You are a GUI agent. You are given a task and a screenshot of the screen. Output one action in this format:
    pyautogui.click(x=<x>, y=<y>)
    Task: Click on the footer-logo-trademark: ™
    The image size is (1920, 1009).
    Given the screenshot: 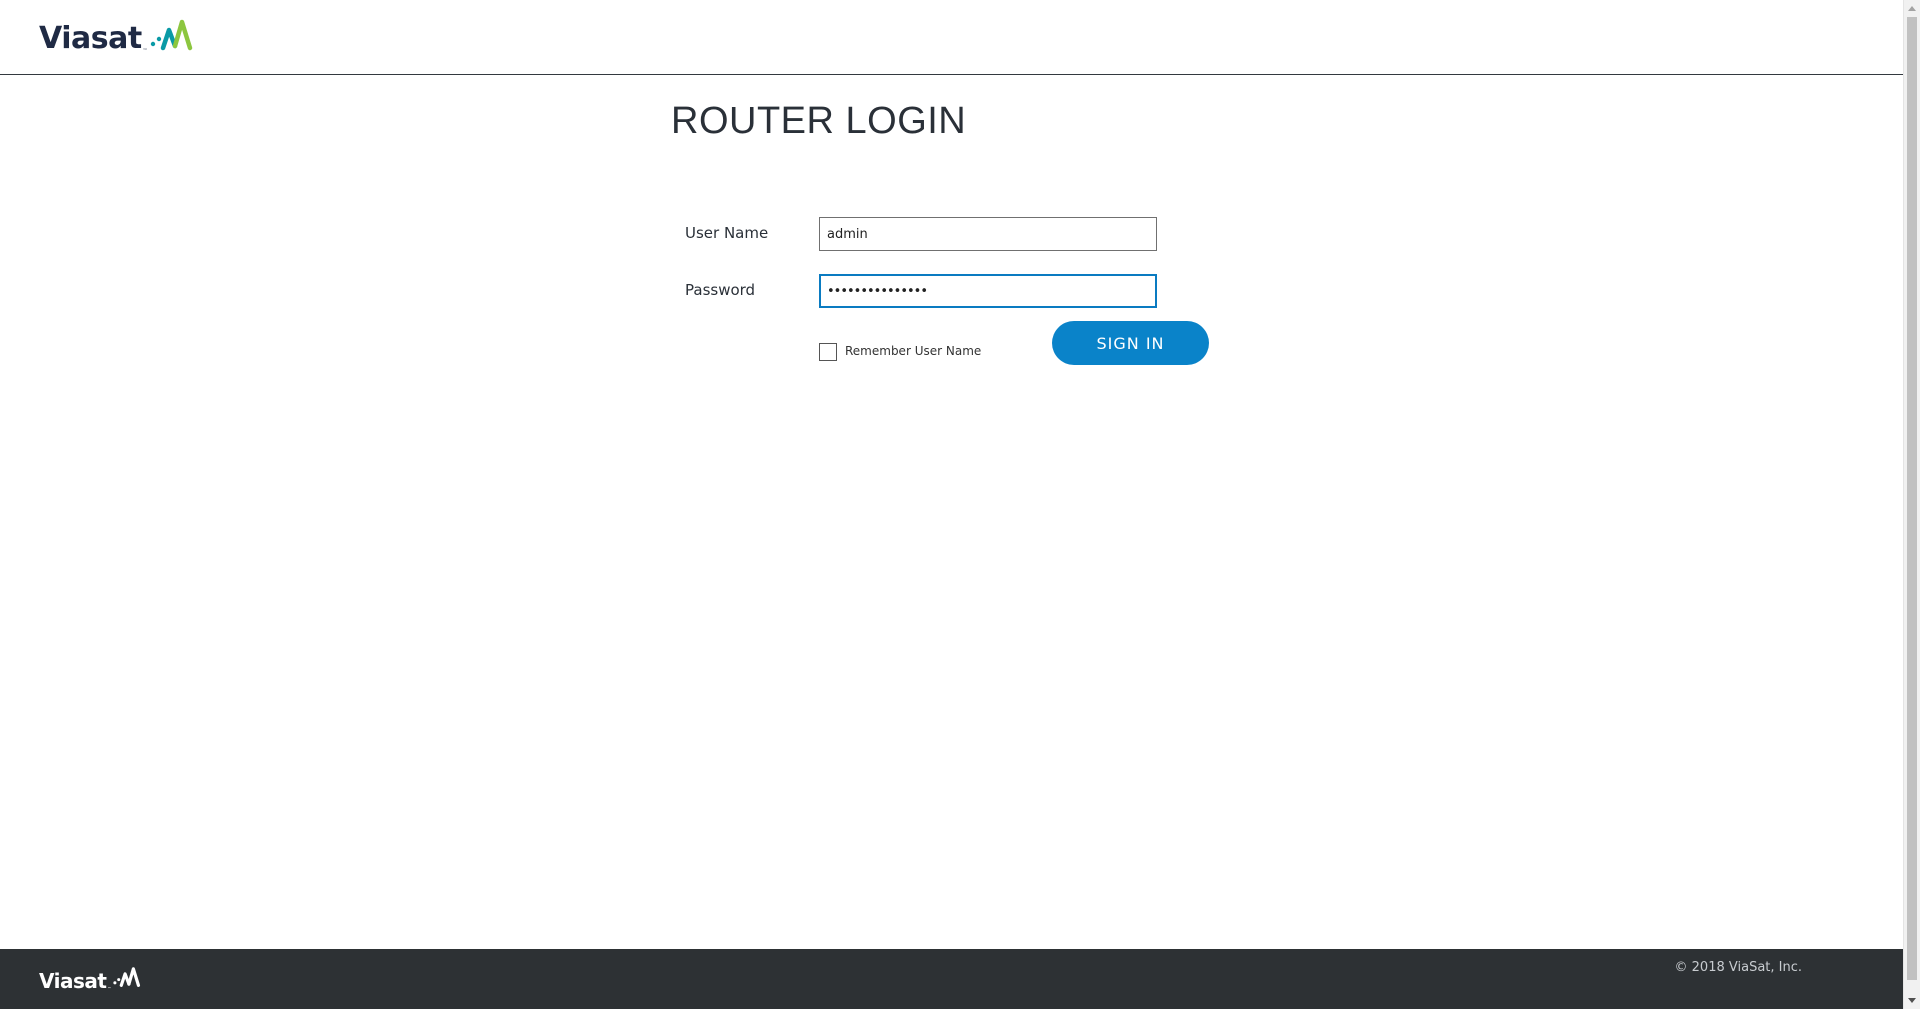 What is the action you would take?
    pyautogui.click(x=109, y=988)
    